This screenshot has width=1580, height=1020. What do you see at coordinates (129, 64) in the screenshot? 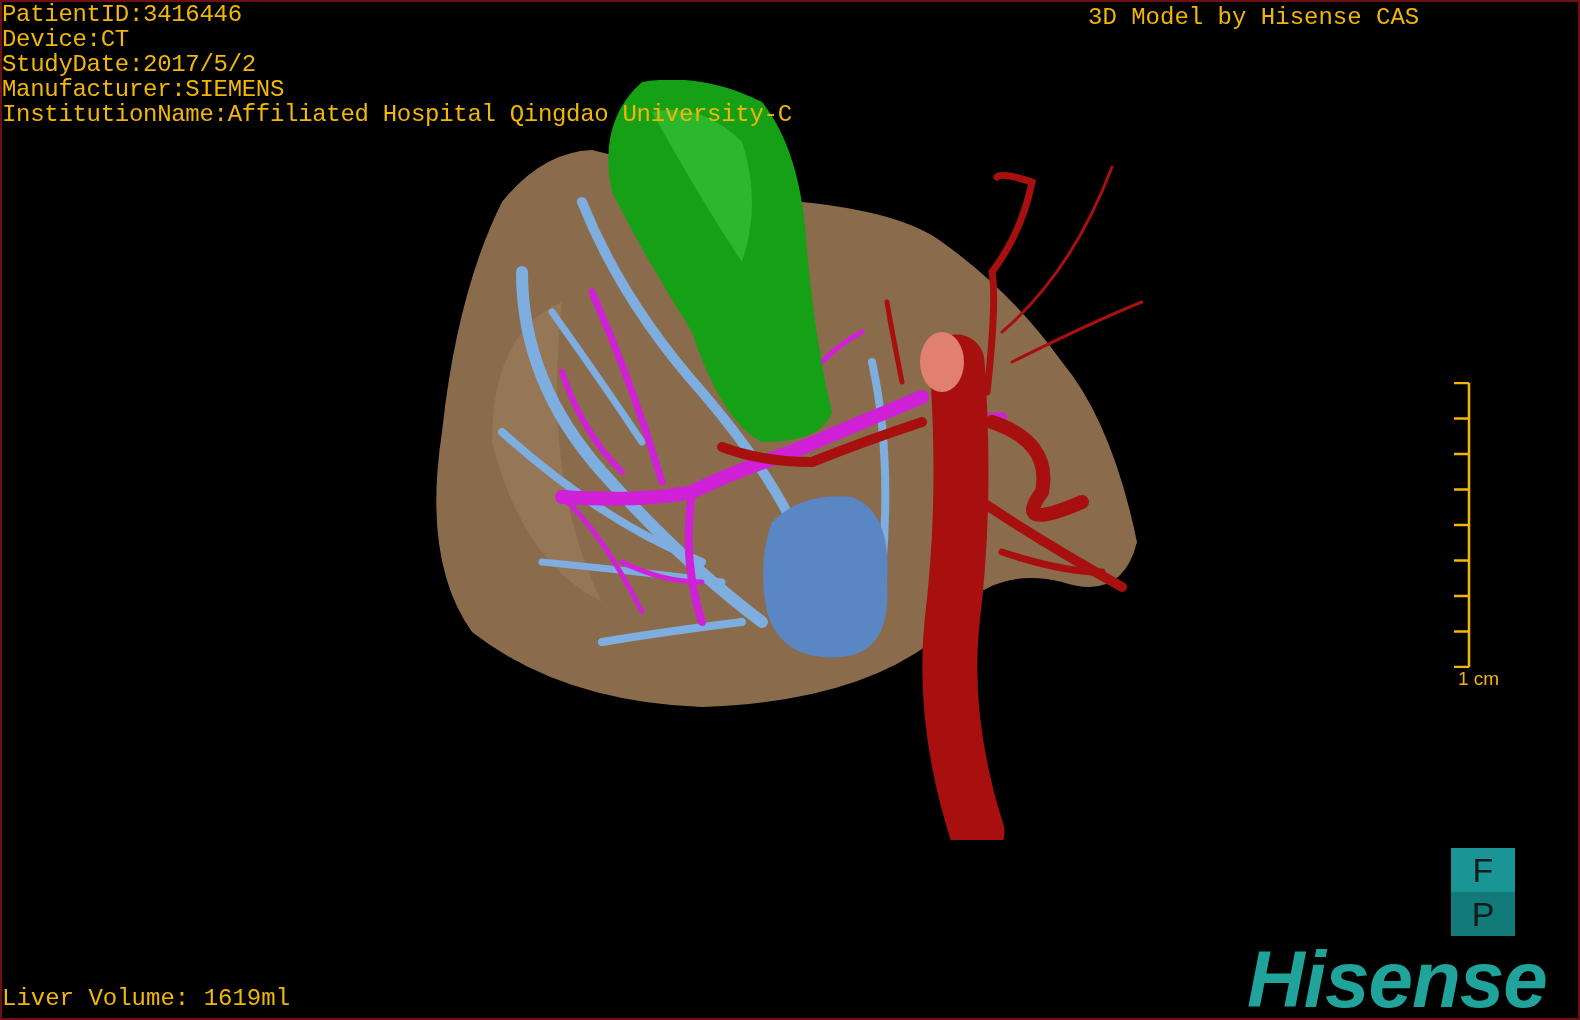
I see `study-info-text: StudyDate:2017/5/2` at bounding box center [129, 64].